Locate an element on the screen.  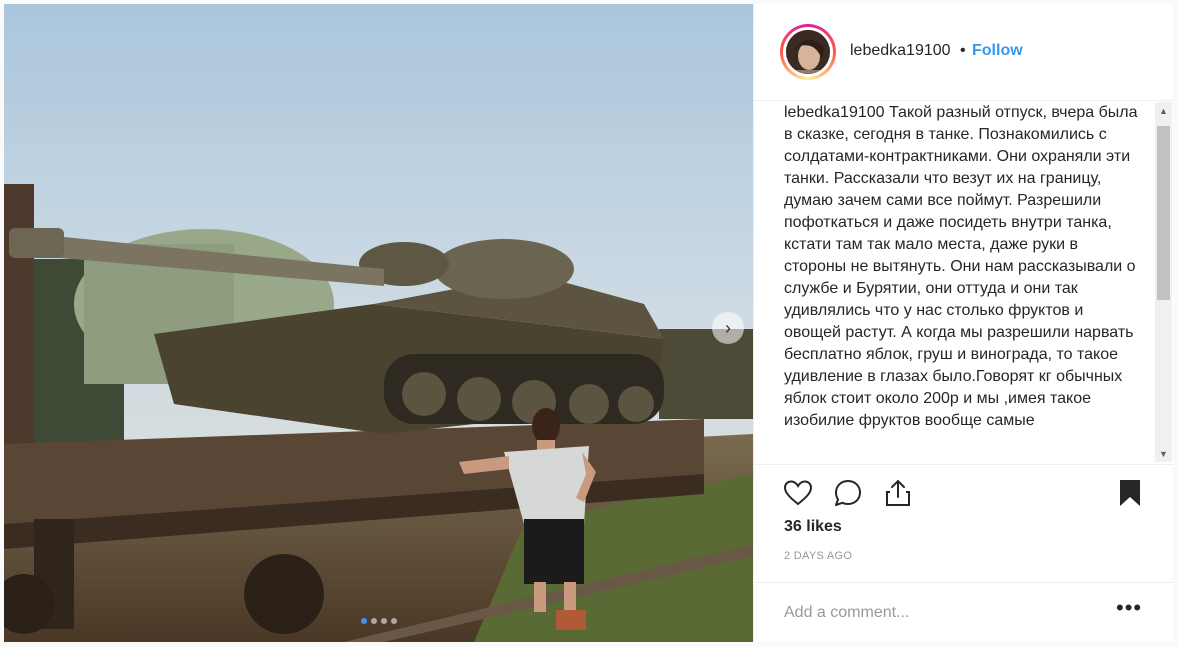
share-upload-icon is located at coordinates (898, 493).